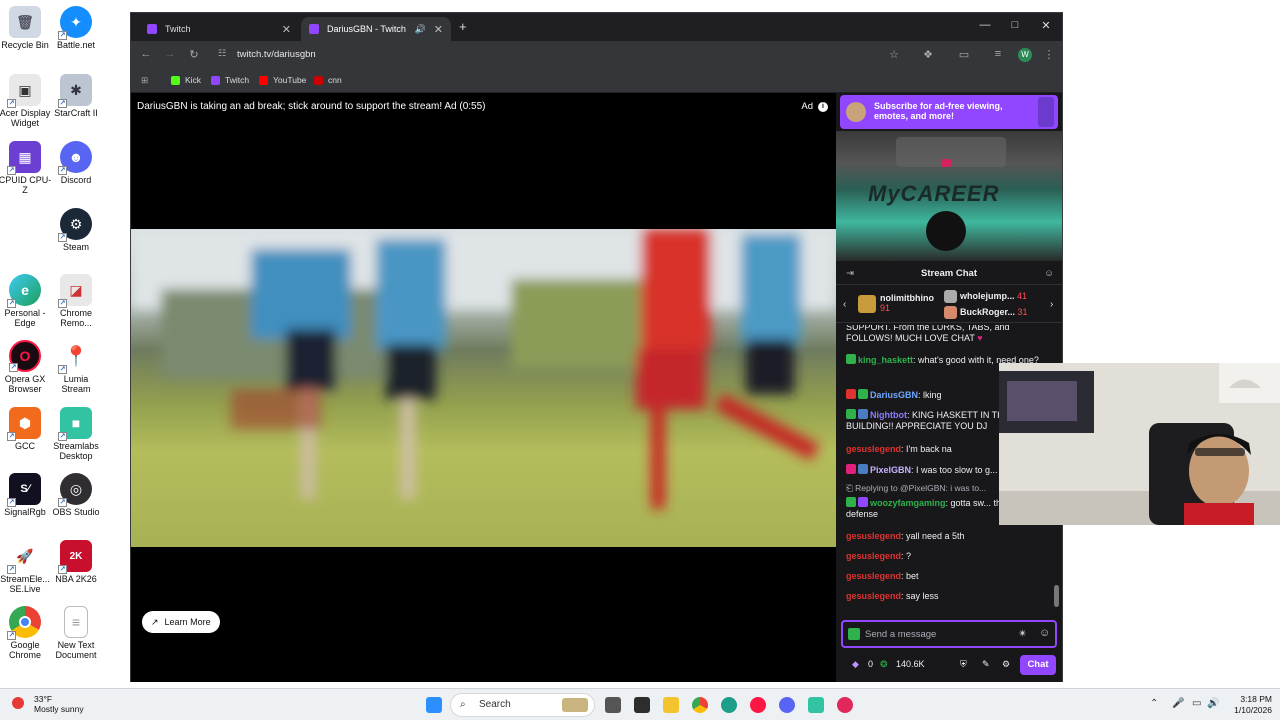 The height and width of the screenshot is (720, 1280). I want to click on search-icon: ⌕, so click(463, 704).